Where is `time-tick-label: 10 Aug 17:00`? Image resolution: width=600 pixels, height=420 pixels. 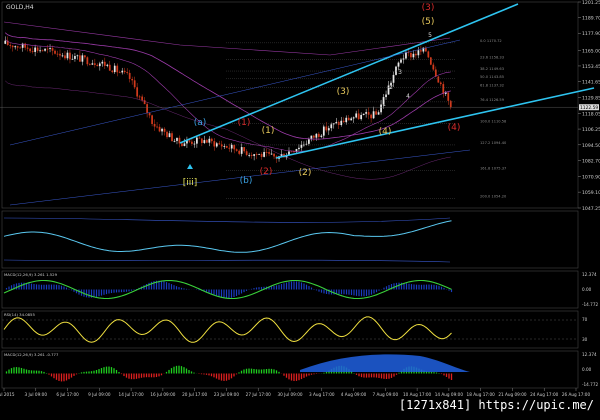 time-tick-label: 10 Aug 17:00 is located at coordinates (417, 394).